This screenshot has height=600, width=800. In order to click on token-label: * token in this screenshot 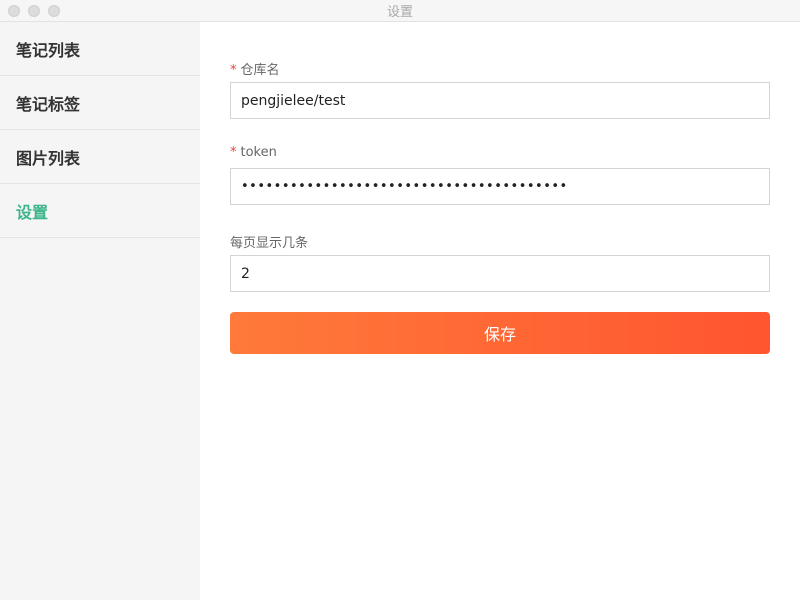, I will do `click(253, 152)`.